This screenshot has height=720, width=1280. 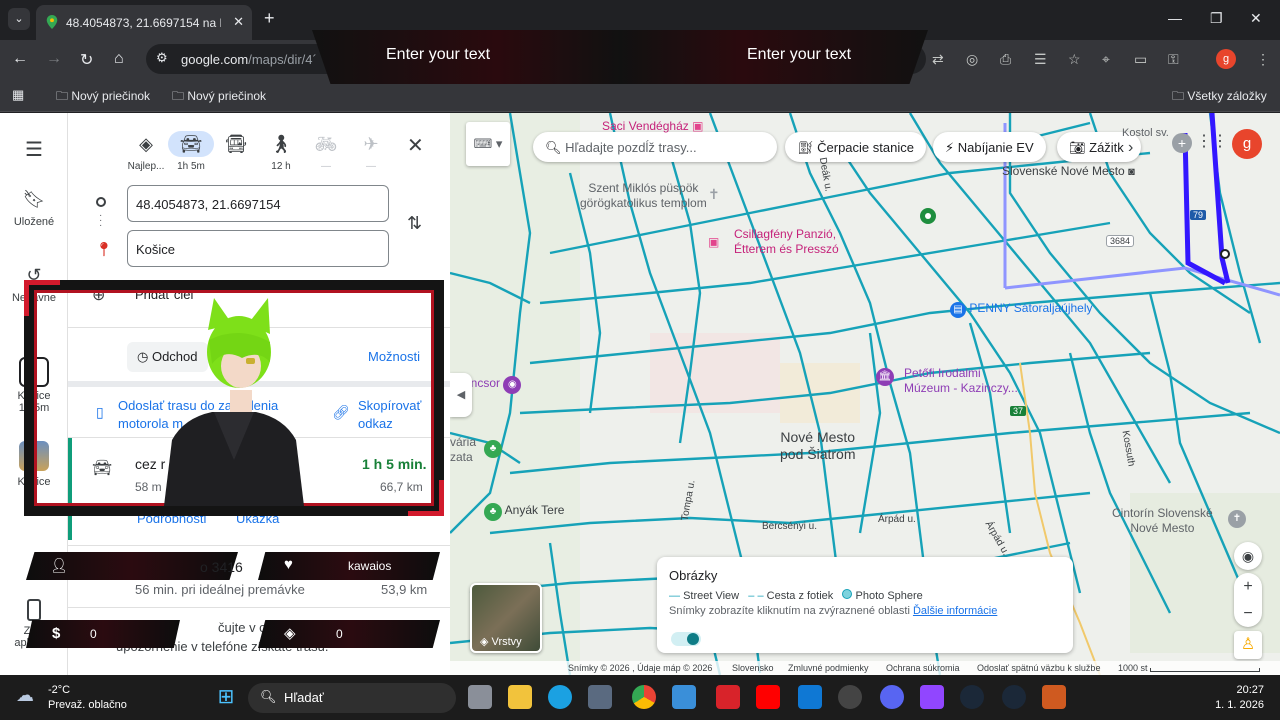 What do you see at coordinates (87, 705) in the screenshot?
I see `weather-desc: Prevaž. oblačno` at bounding box center [87, 705].